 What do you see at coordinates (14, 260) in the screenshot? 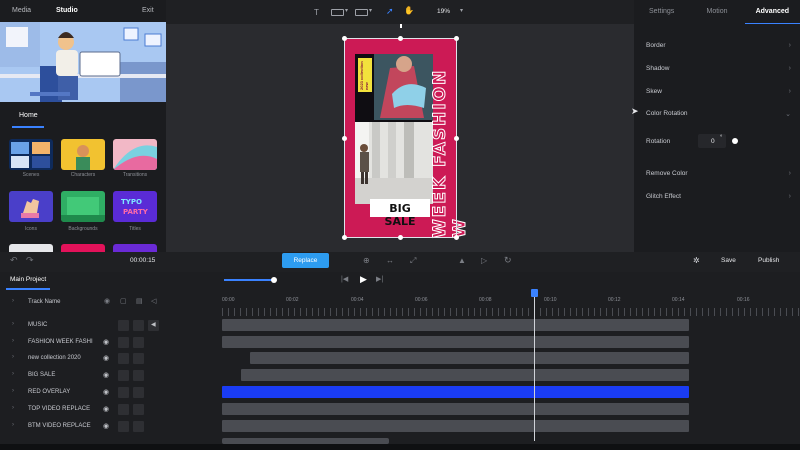
I see `undo-icon: ↶` at bounding box center [14, 260].